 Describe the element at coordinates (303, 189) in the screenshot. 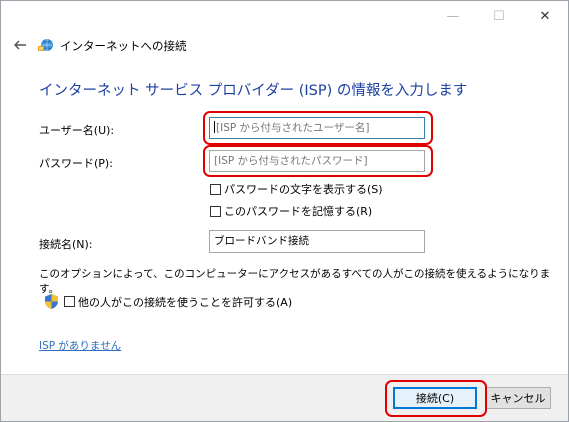

I see `show-password-label: パスワードの文字を表示する(S)` at that location.